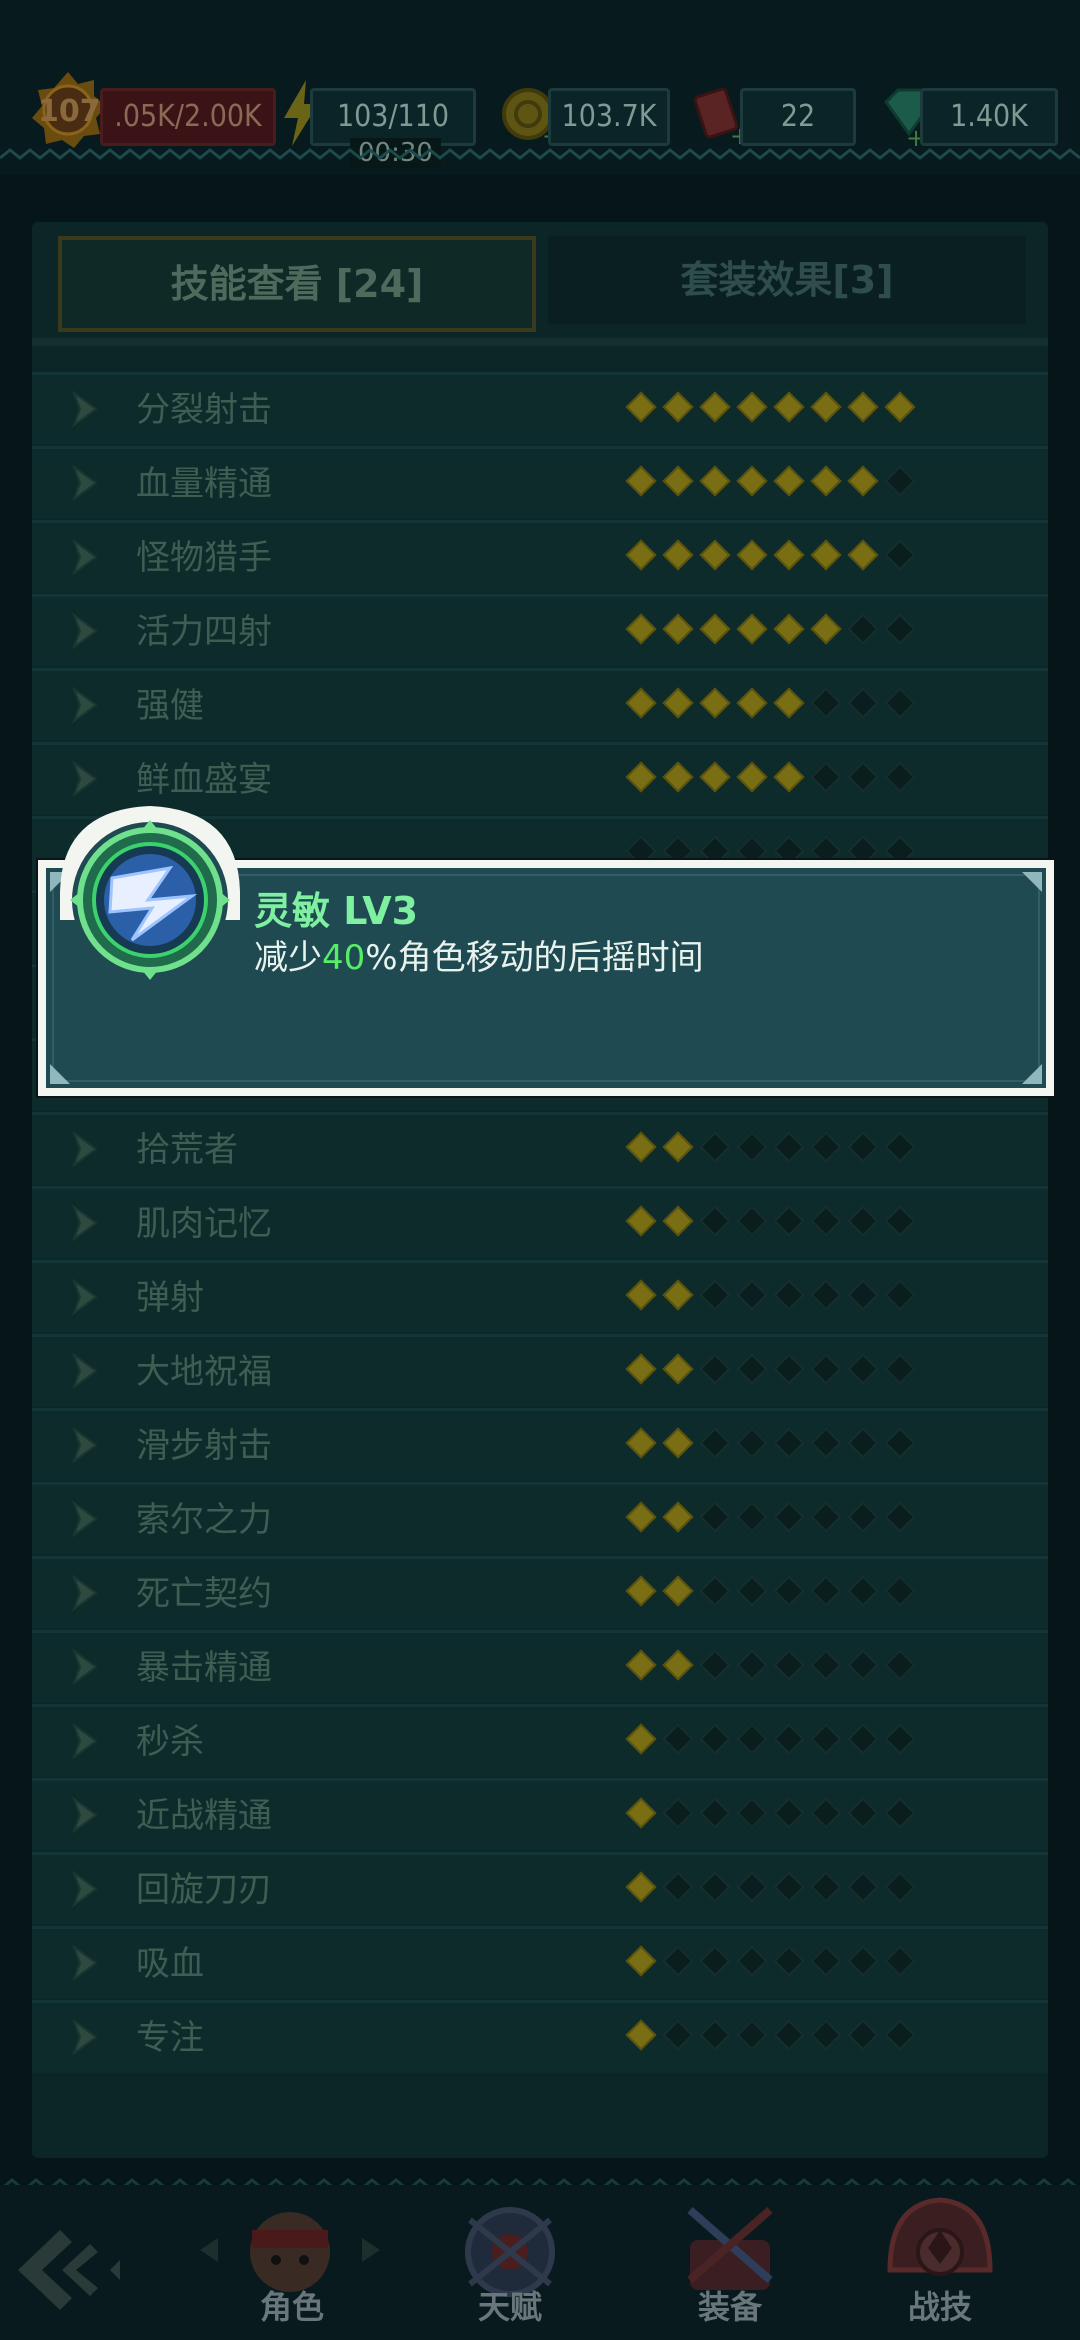 The width and height of the screenshot is (1080, 2340). Describe the element at coordinates (187, 1150) in the screenshot. I see `skill-name: 拾荒者` at that location.